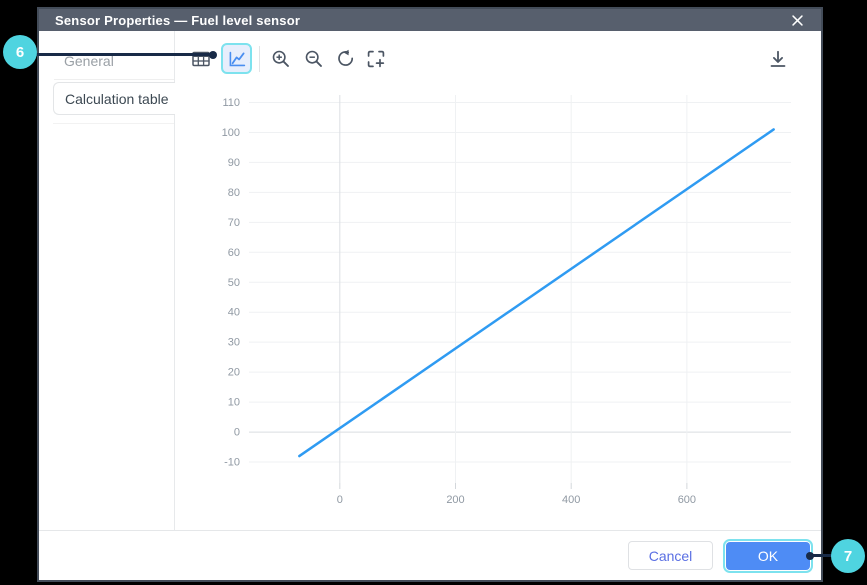 This screenshot has width=867, height=585. I want to click on y-tick-label: 20, so click(234, 373).